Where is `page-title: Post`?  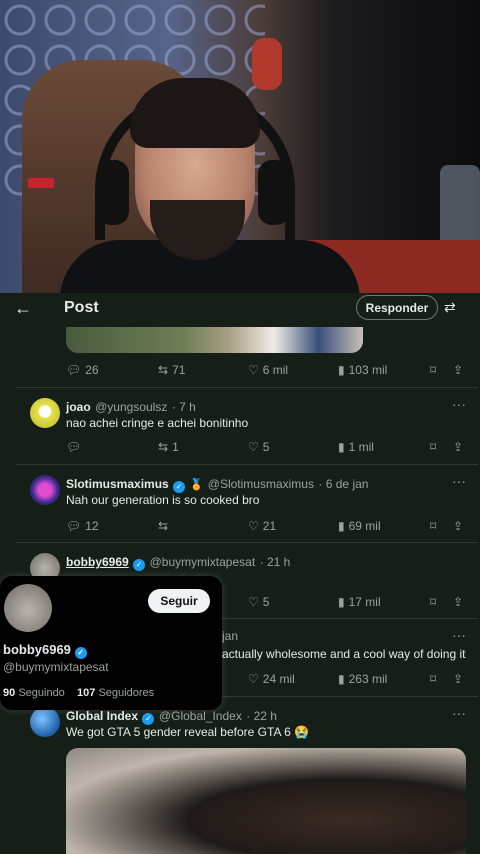 page-title: Post is located at coordinates (81, 307).